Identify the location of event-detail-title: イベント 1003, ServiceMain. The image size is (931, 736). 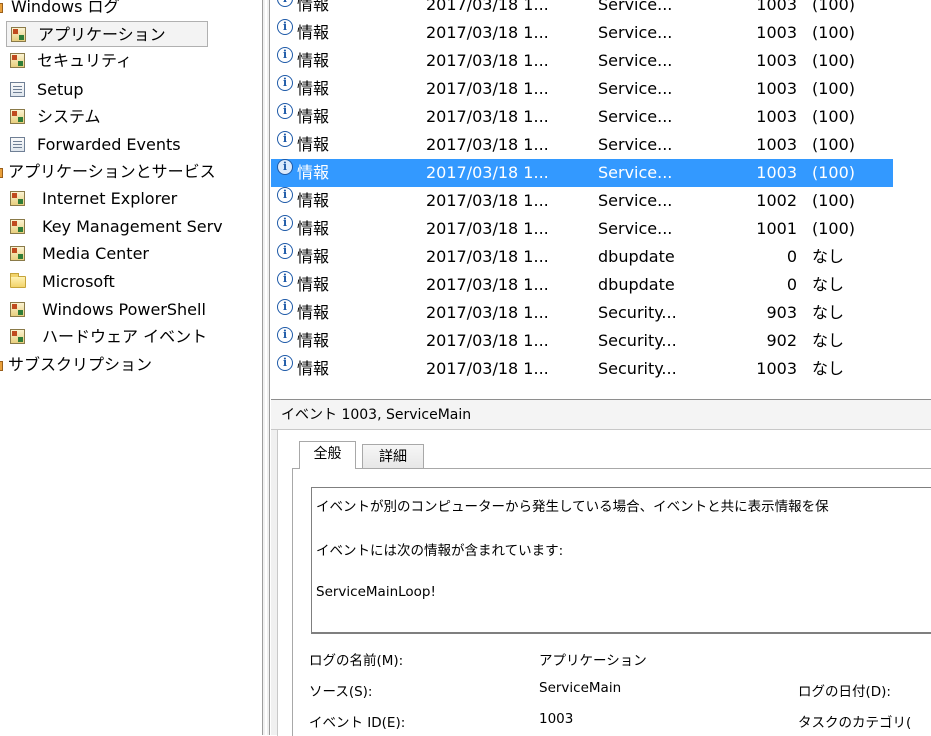
(601, 415).